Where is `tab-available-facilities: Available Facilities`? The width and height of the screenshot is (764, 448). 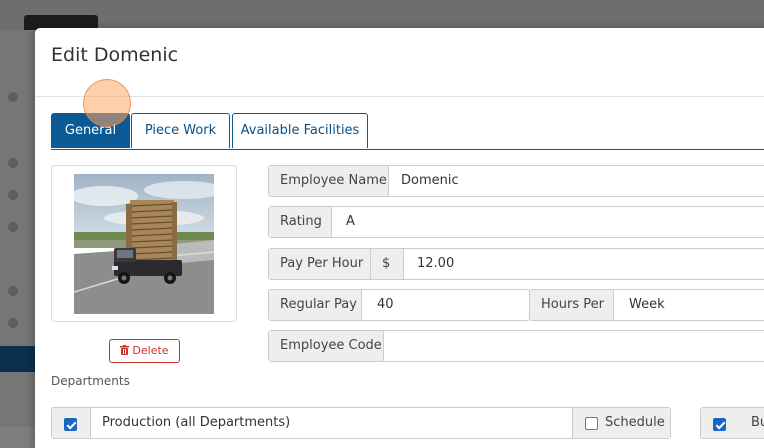 tab-available-facilities: Available Facilities is located at coordinates (300, 130).